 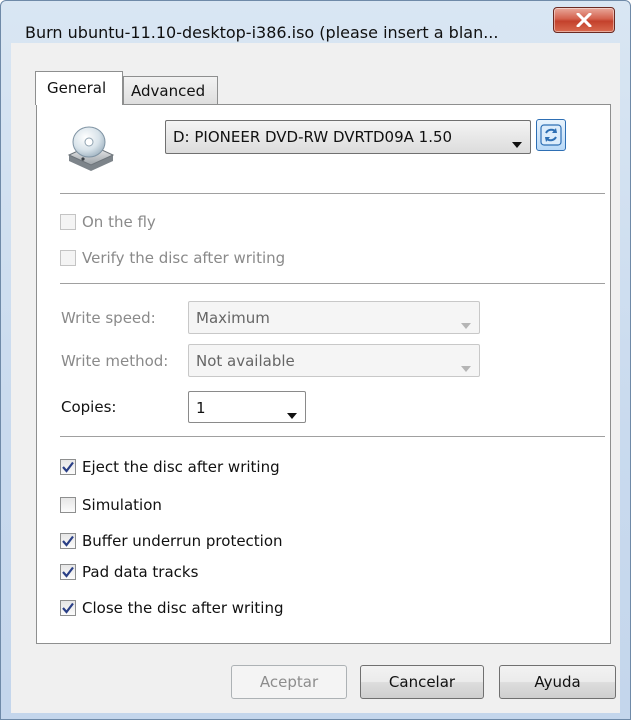 I want to click on close-disc-checkbox: Close the disc after writing, so click(x=171, y=608).